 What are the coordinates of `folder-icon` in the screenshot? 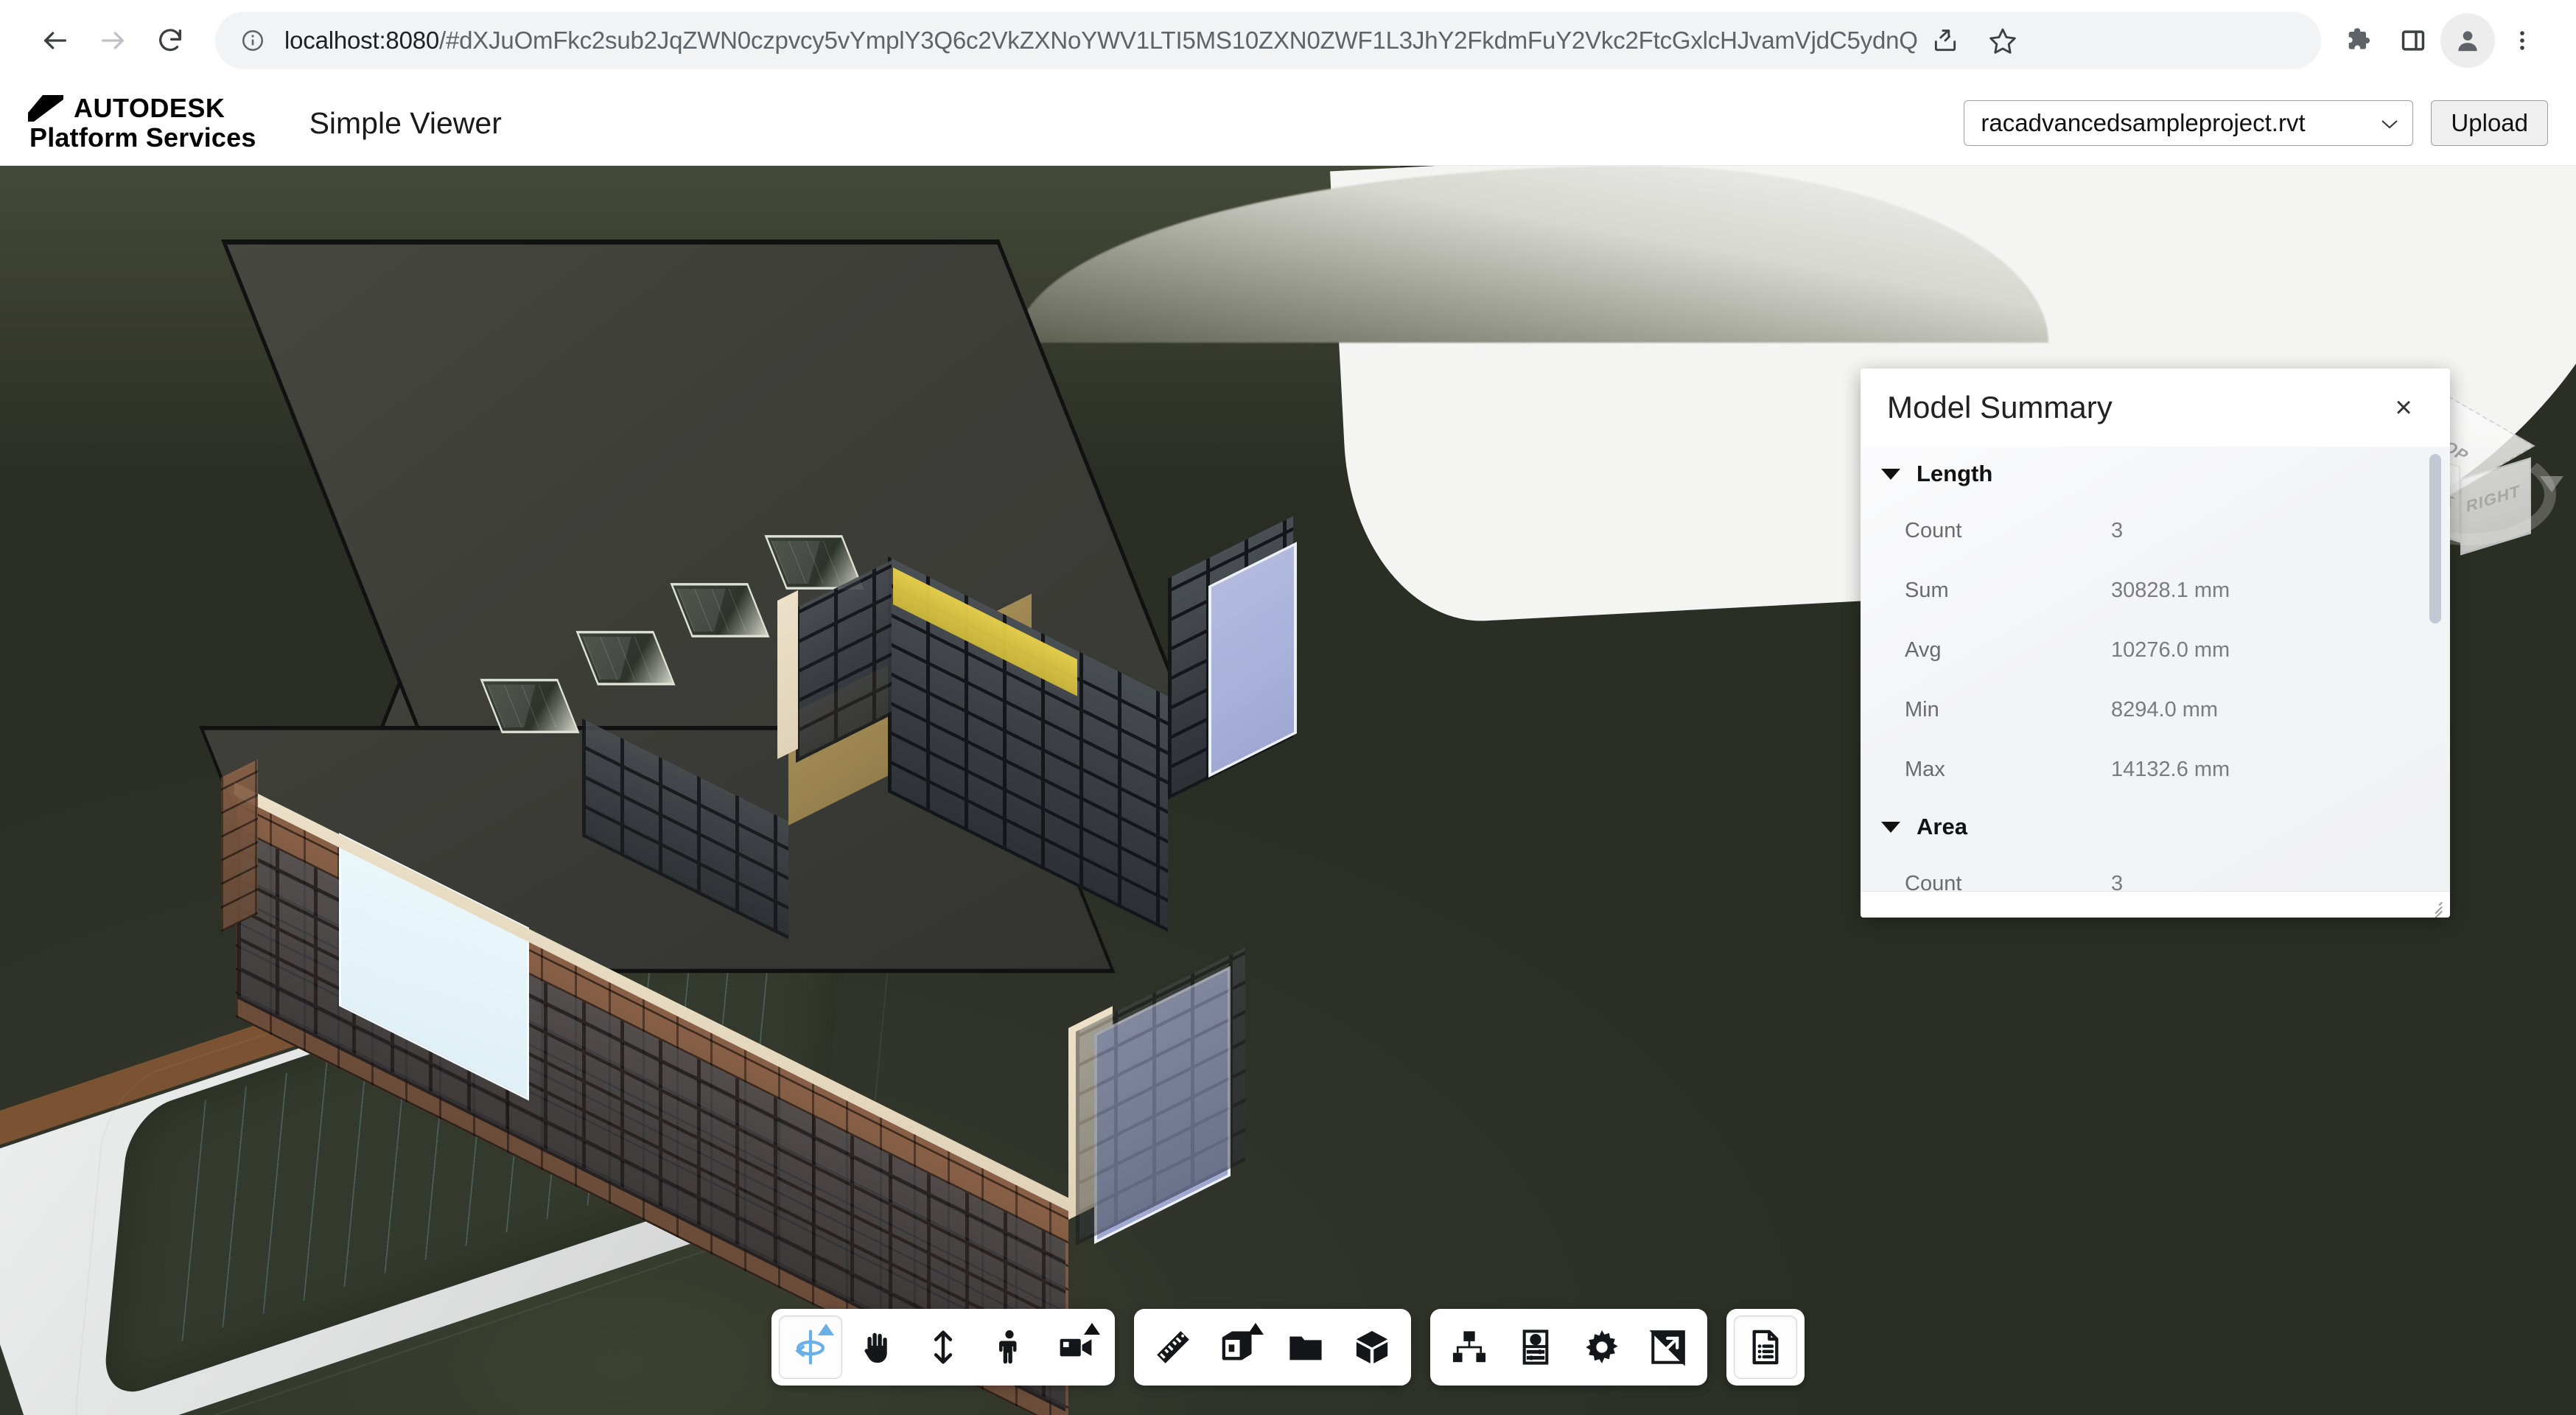 It's located at (1305, 1348).